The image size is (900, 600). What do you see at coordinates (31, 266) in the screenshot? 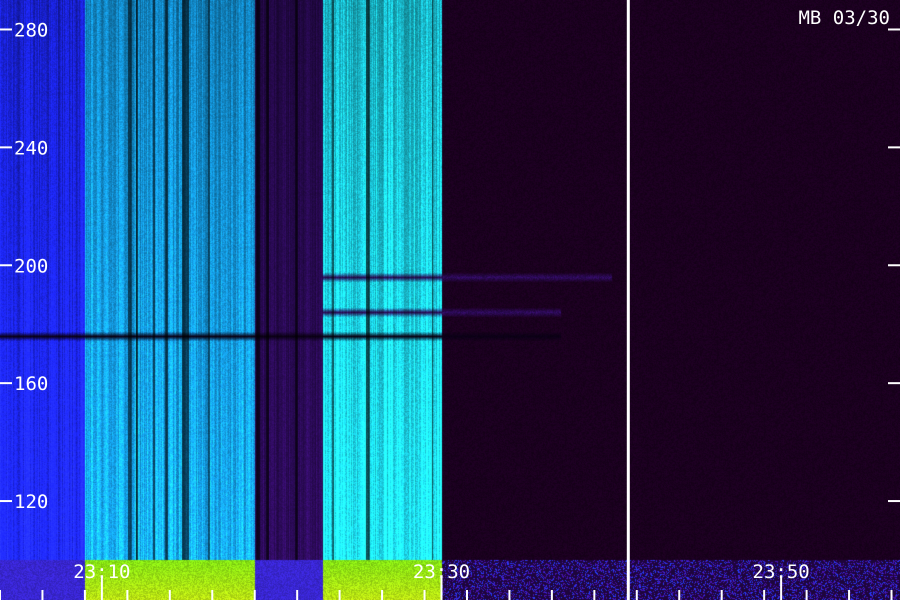
I see `y-tick-label: 200` at bounding box center [31, 266].